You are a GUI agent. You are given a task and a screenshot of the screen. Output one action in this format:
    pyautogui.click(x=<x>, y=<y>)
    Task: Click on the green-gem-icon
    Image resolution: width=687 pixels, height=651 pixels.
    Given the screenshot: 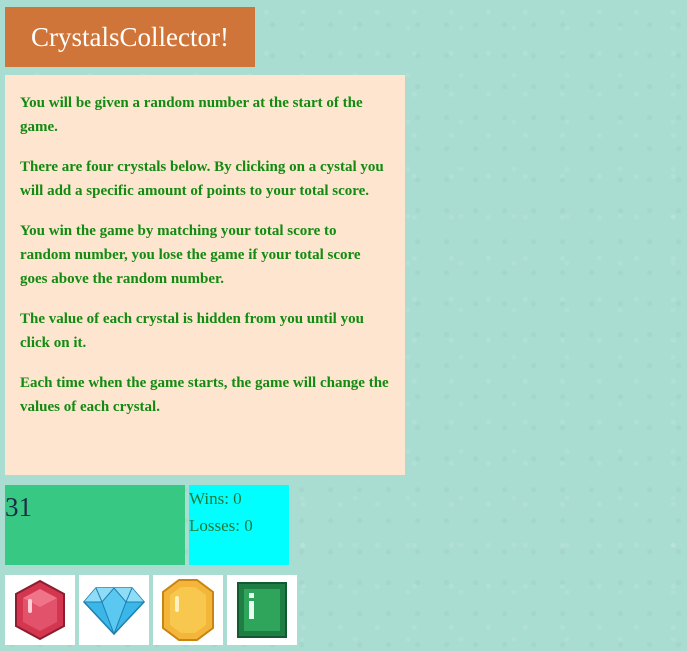 What is the action you would take?
    pyautogui.click(x=262, y=610)
    